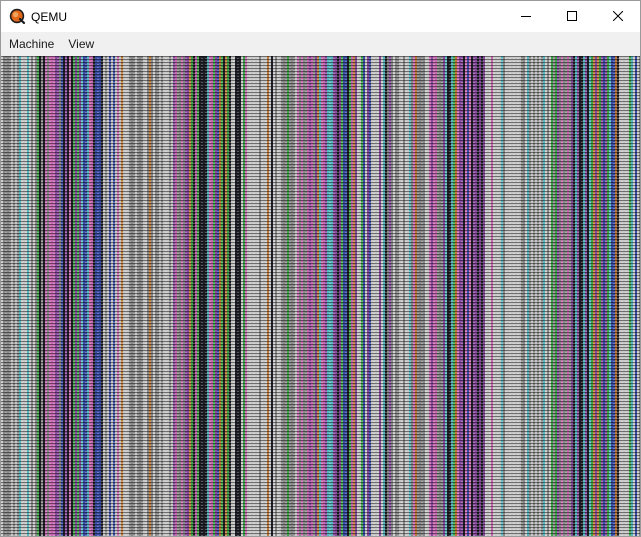 This screenshot has width=641, height=537. I want to click on title-bar: QEMU, so click(320, 16).